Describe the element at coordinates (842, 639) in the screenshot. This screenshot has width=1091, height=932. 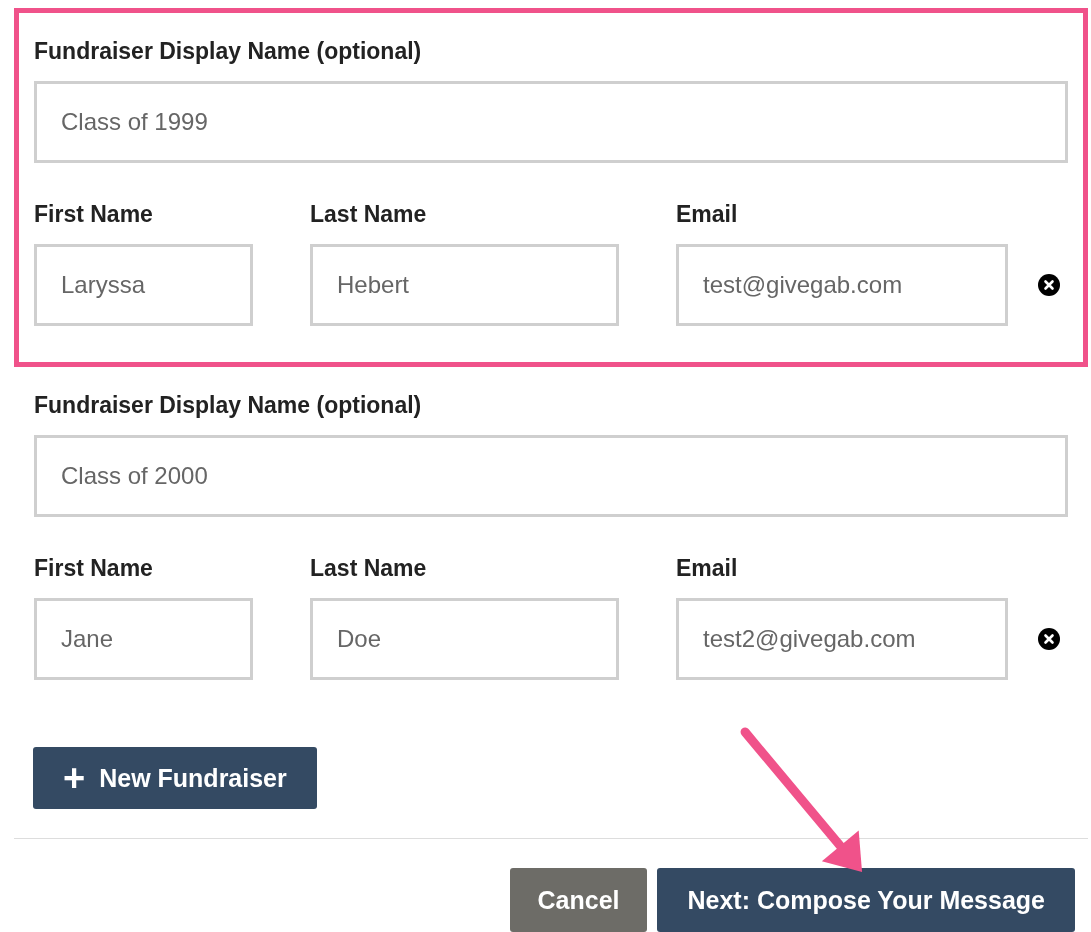
I see `input-field: test2@givegab.com` at that location.